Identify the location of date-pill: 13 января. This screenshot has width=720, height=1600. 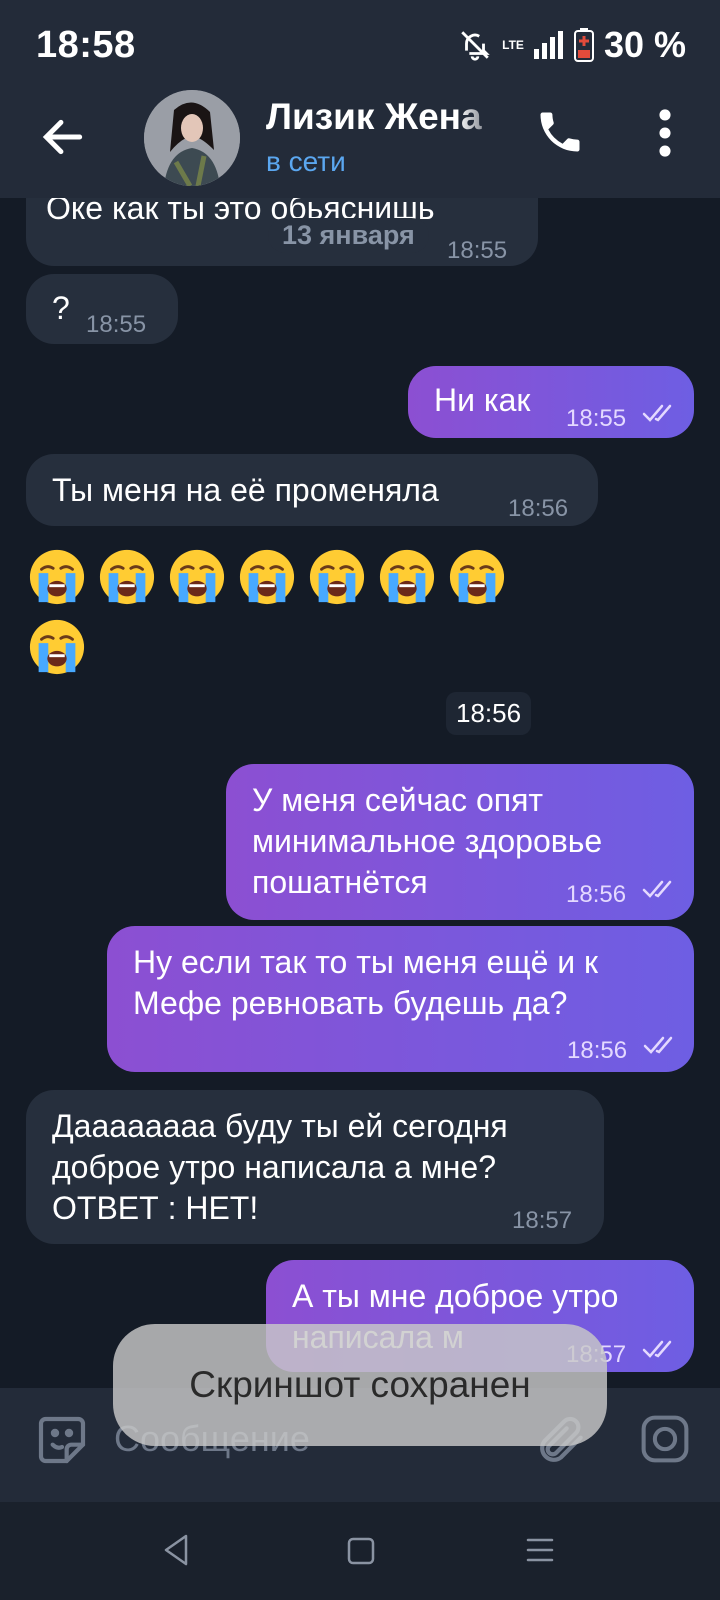
(348, 235).